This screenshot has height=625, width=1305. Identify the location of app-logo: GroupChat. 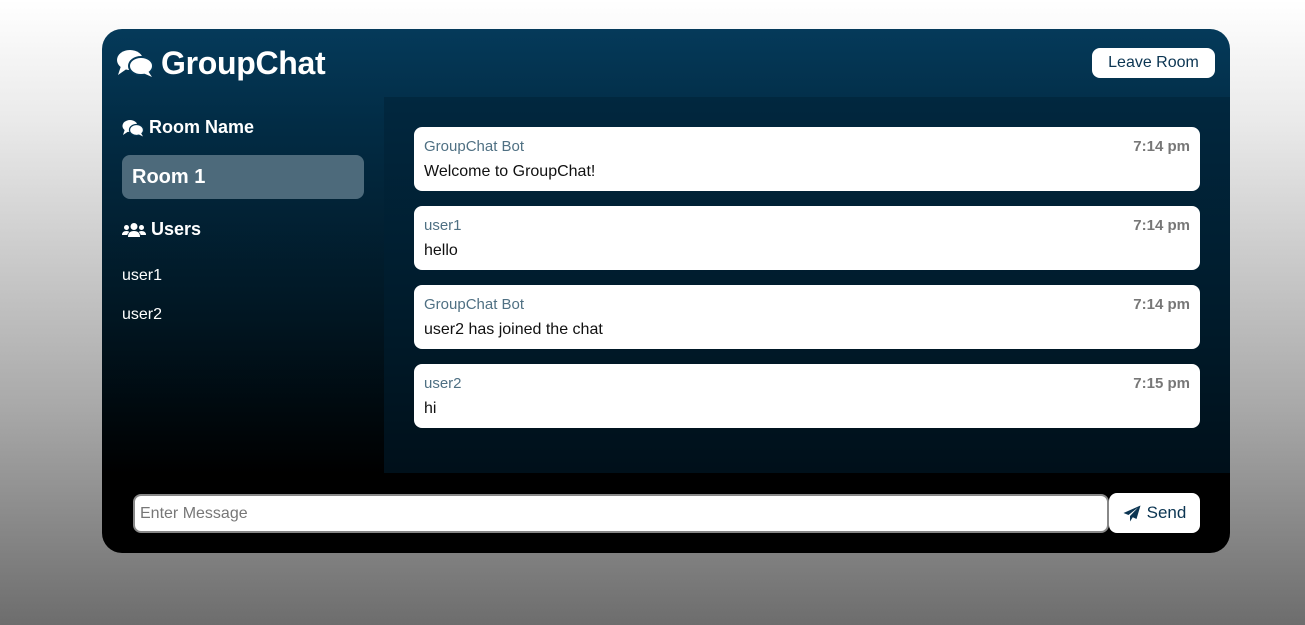
(221, 63).